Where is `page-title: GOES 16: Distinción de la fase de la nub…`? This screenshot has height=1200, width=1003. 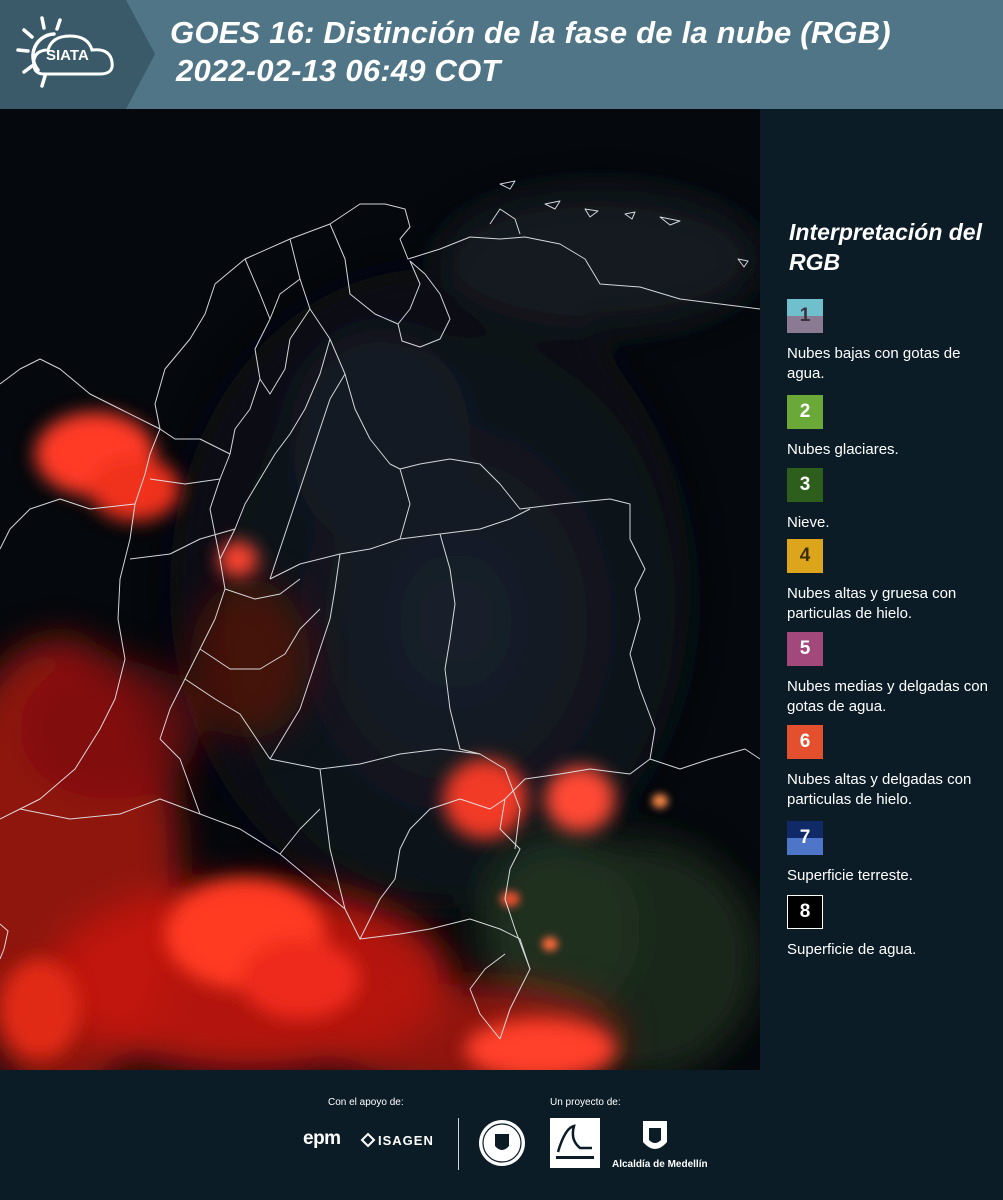
page-title: GOES 16: Distinción de la fase de la nub… is located at coordinates (530, 52).